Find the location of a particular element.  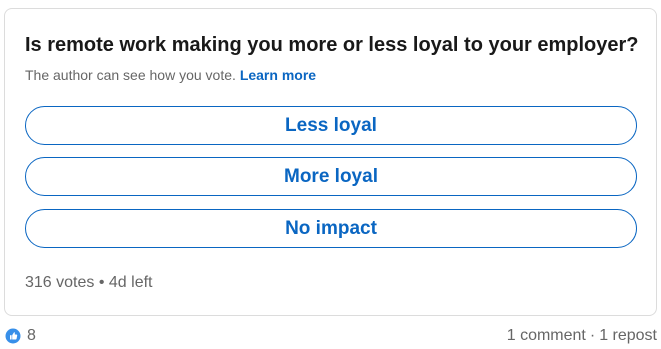

poll-meta: 316 votes • 4d left is located at coordinates (89, 283).